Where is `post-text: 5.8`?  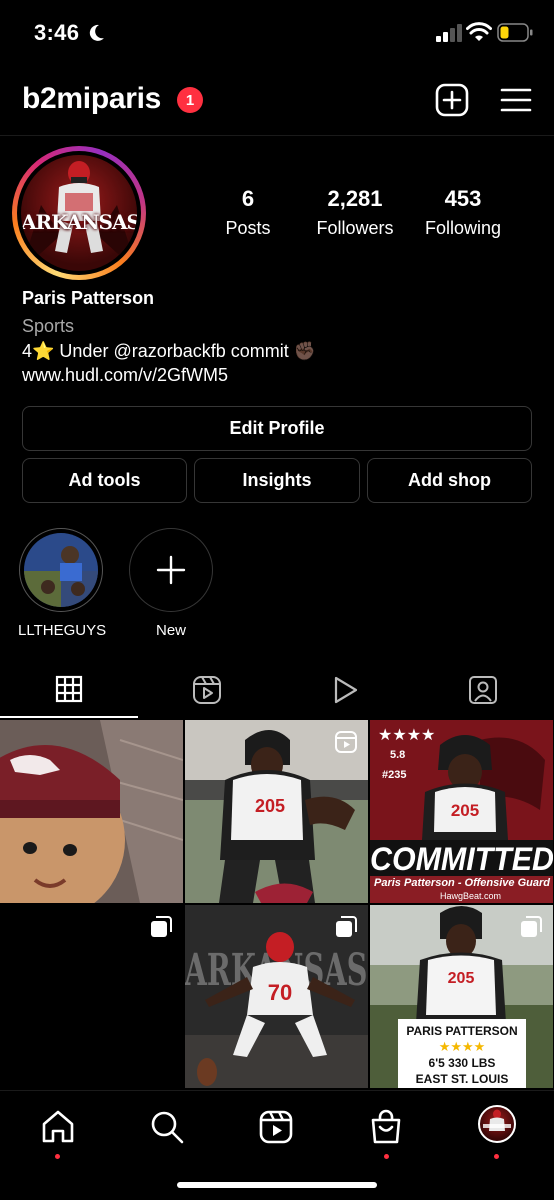
post-text: 5.8 is located at coordinates (397, 755).